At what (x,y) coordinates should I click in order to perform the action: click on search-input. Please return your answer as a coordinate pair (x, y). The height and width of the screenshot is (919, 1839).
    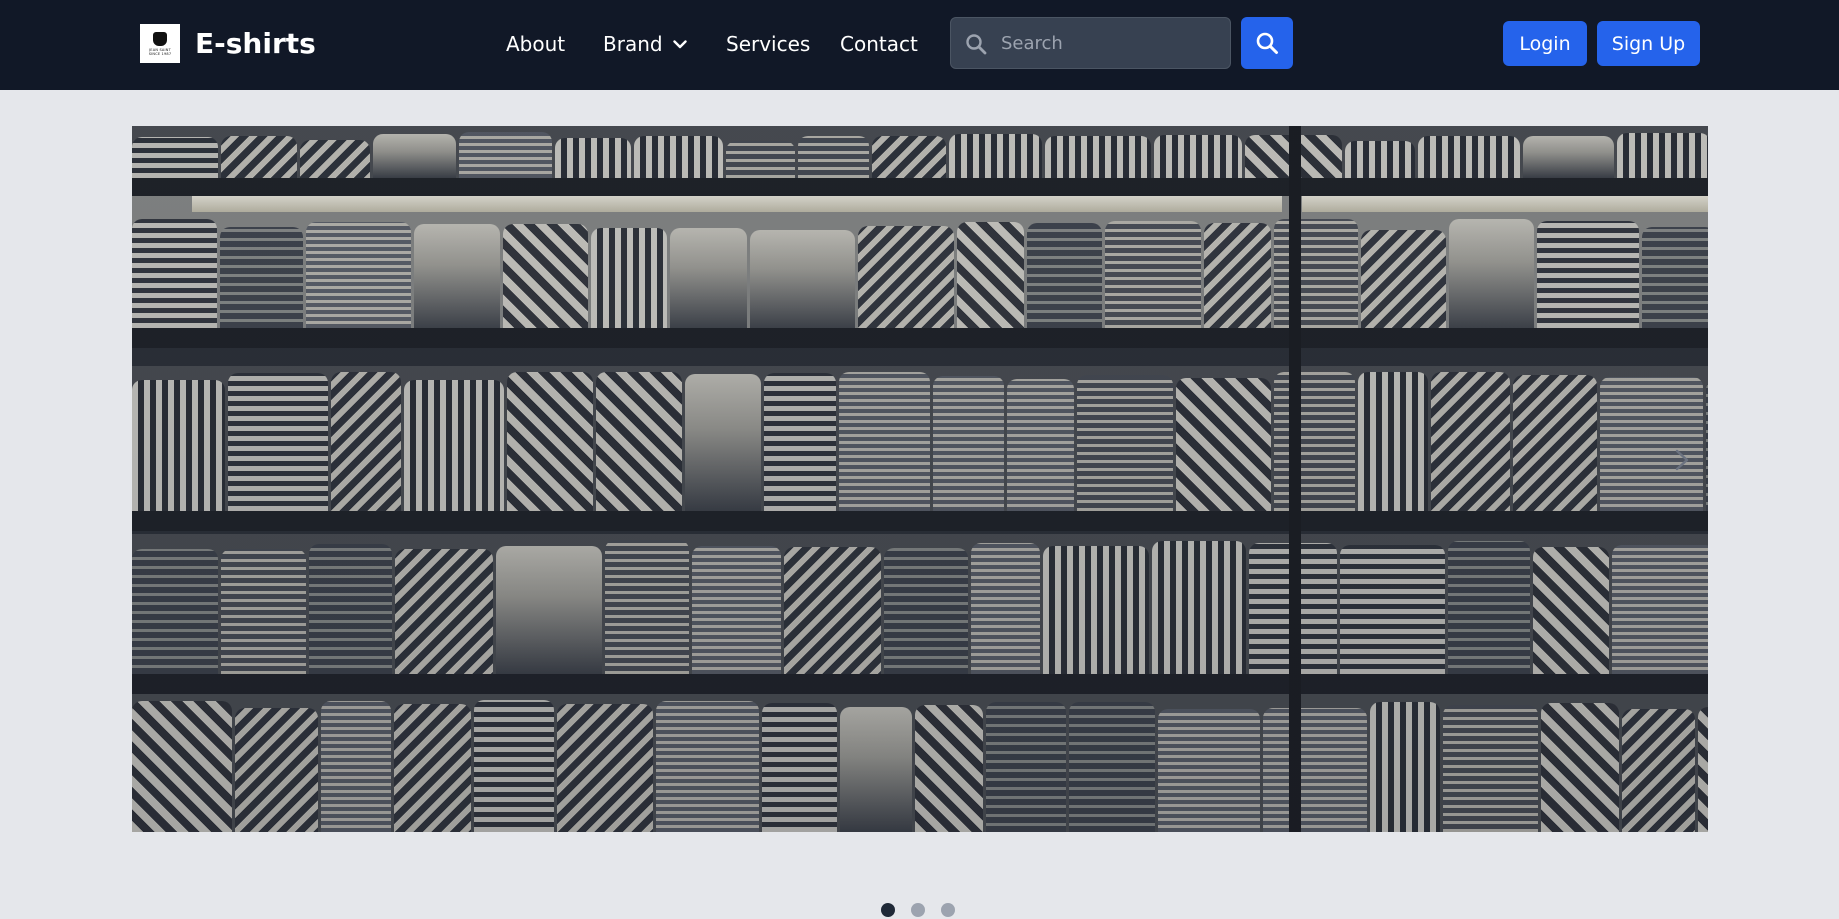
    Looking at the image, I should click on (1113, 43).